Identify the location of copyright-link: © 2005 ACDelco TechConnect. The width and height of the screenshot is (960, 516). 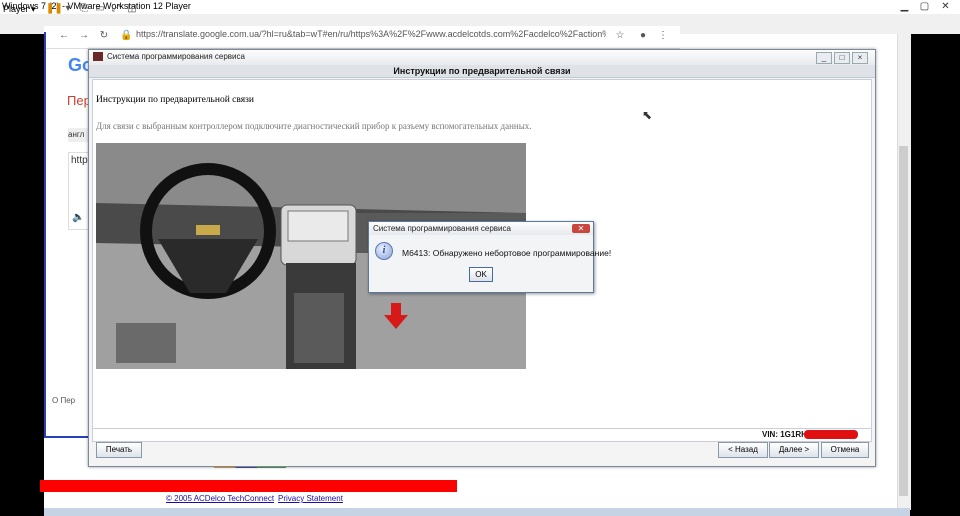
(220, 498).